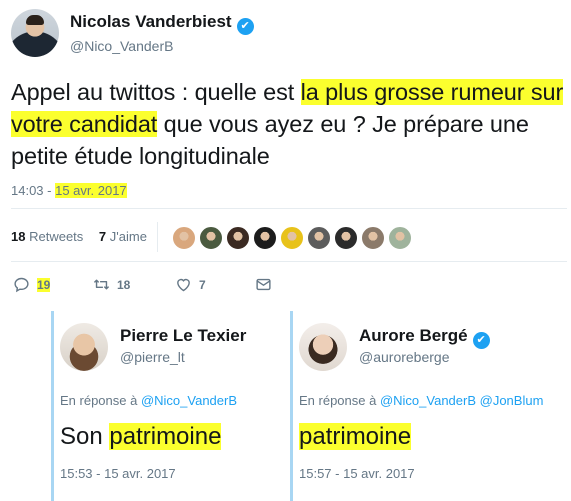  I want to click on retweets-label: Retweets, so click(56, 236).